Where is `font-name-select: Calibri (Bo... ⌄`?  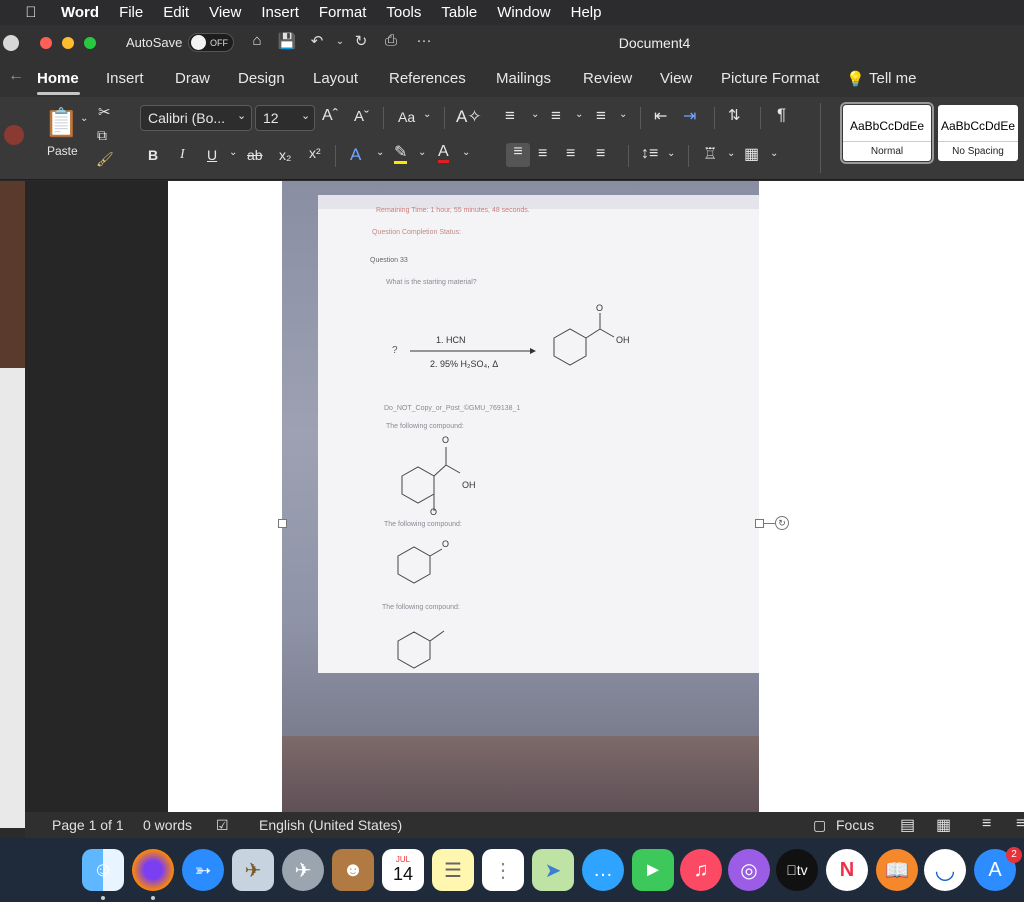 font-name-select: Calibri (Bo... ⌄ is located at coordinates (196, 118).